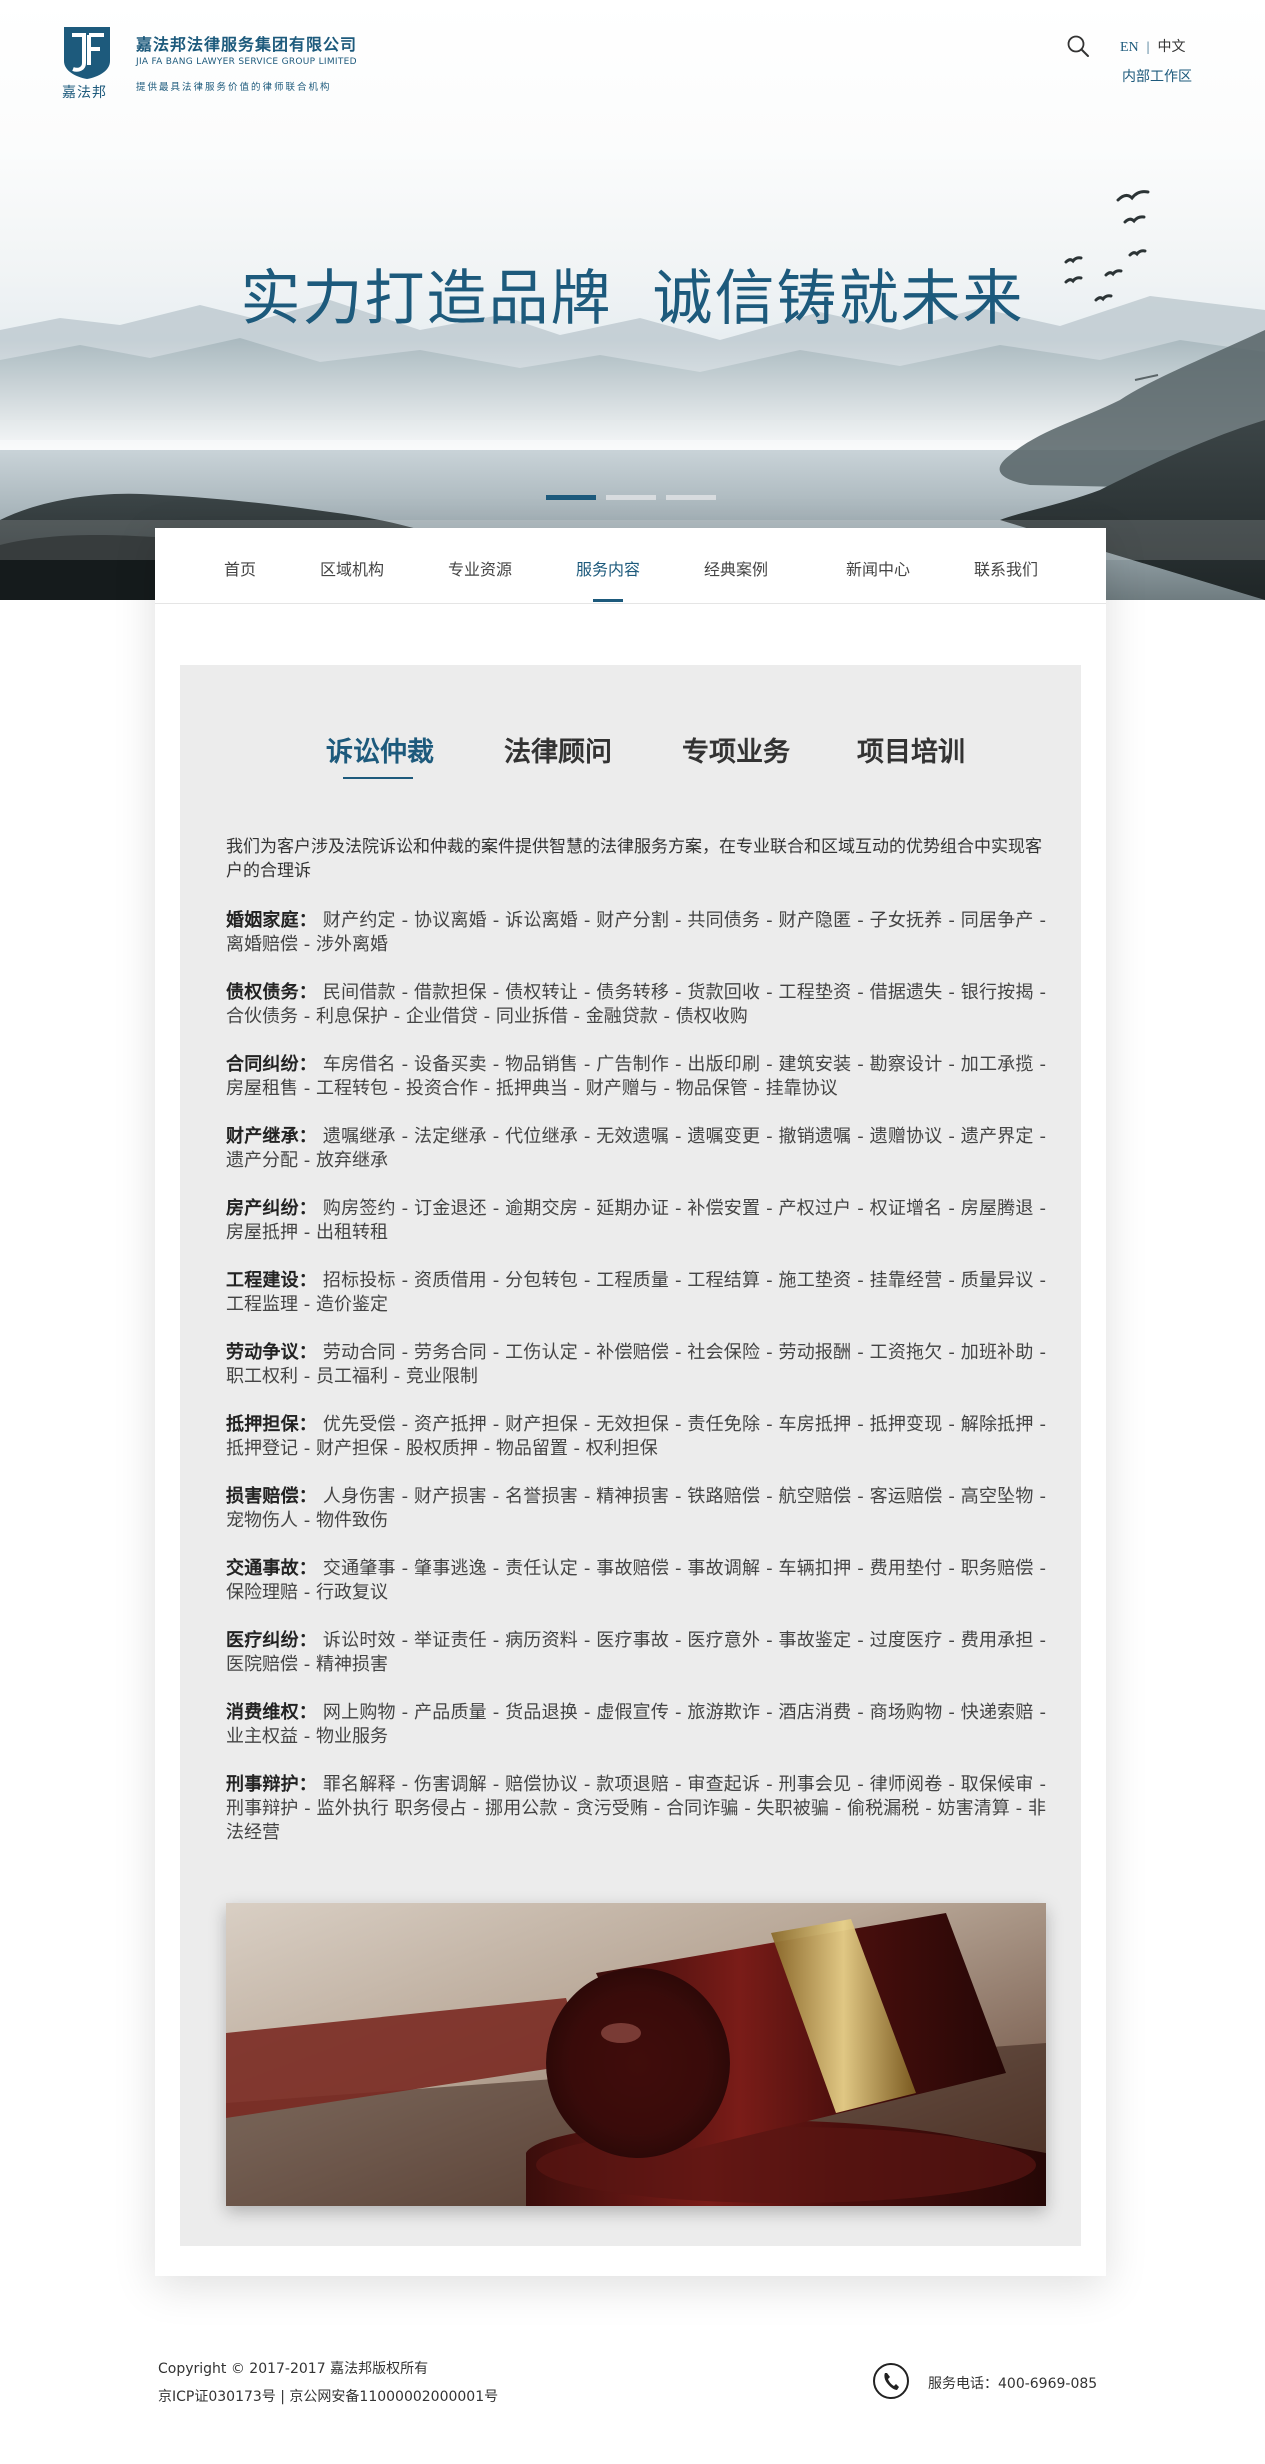  I want to click on icp-license-text: 京ICP证030173号 | 京公网安备11000002000001号, so click(328, 2397).